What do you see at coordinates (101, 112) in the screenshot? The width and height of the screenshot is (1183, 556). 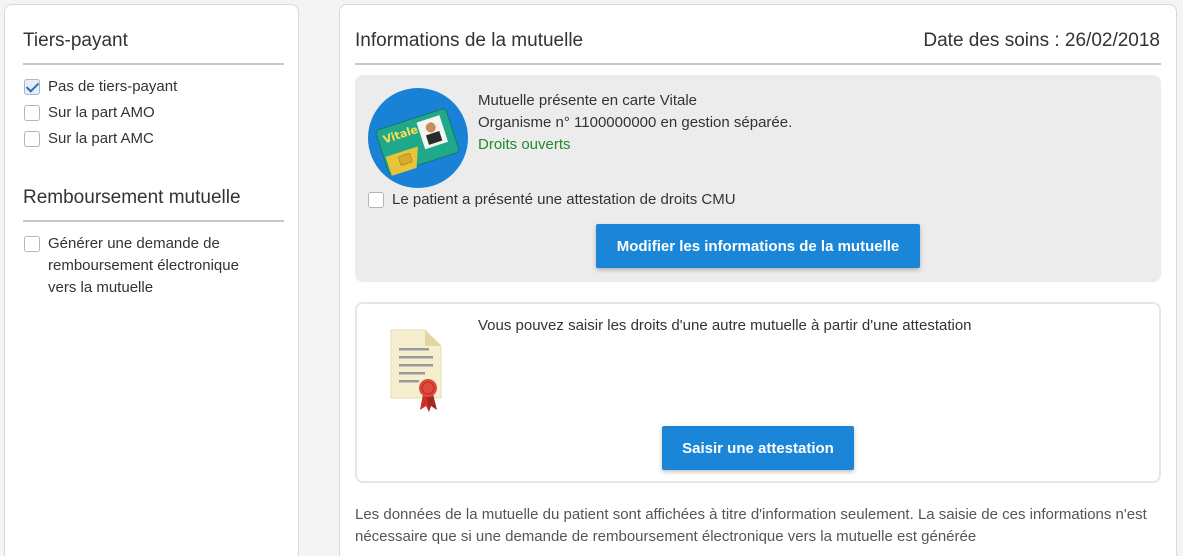 I see `option-label: Sur la part AMO` at bounding box center [101, 112].